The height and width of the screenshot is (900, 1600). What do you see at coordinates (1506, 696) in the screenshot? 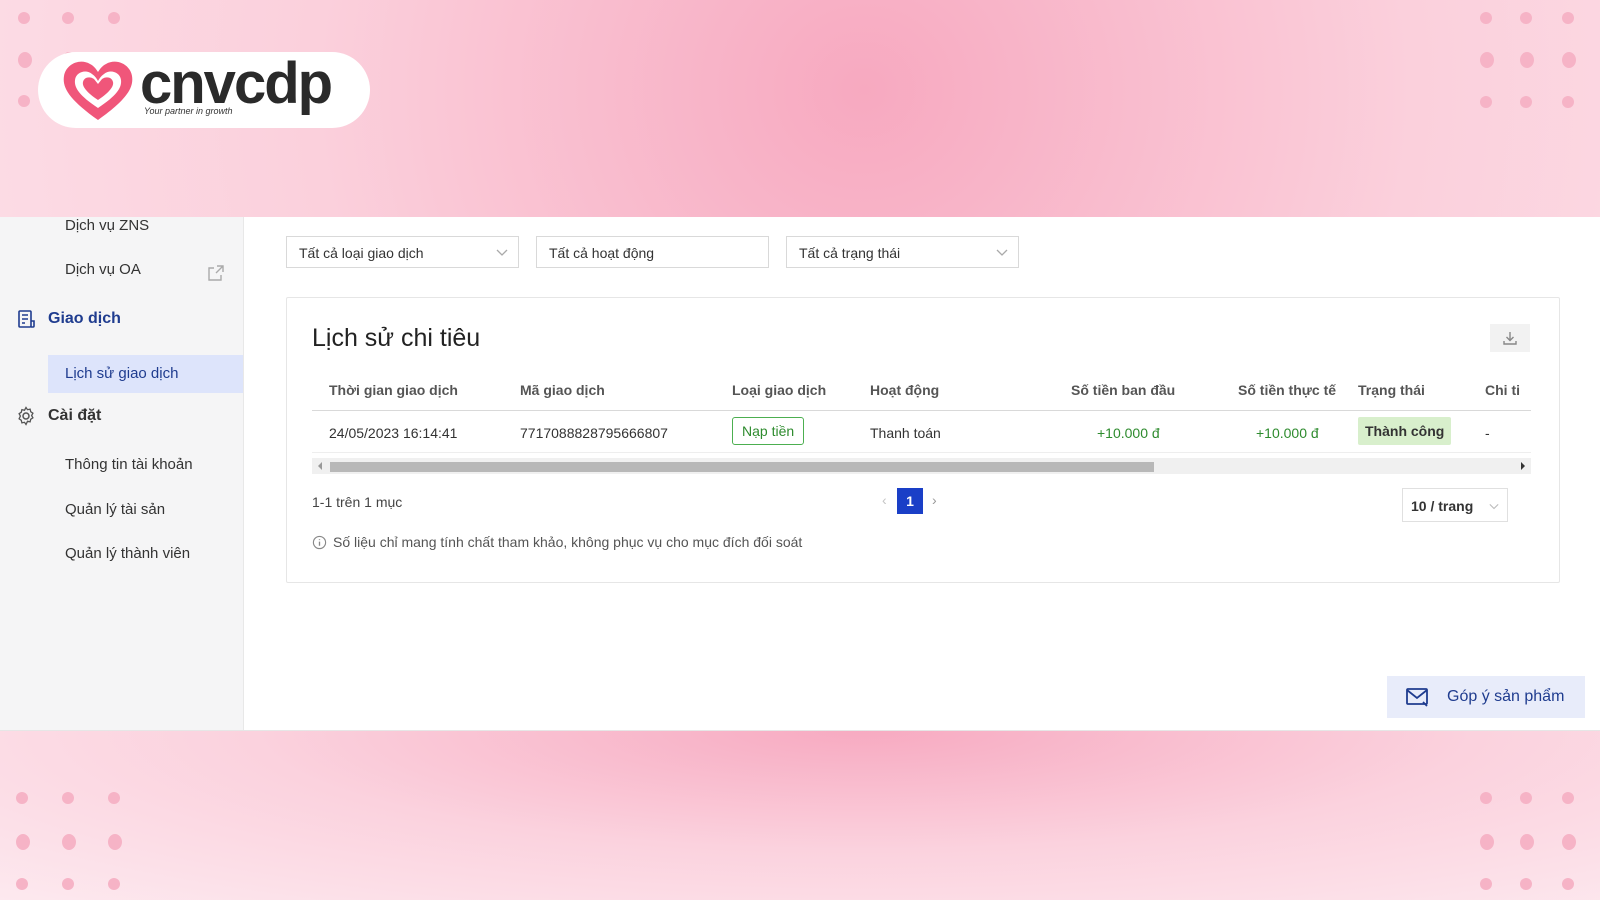
I see `feedback-label: Góp ý sản phẩm` at bounding box center [1506, 696].